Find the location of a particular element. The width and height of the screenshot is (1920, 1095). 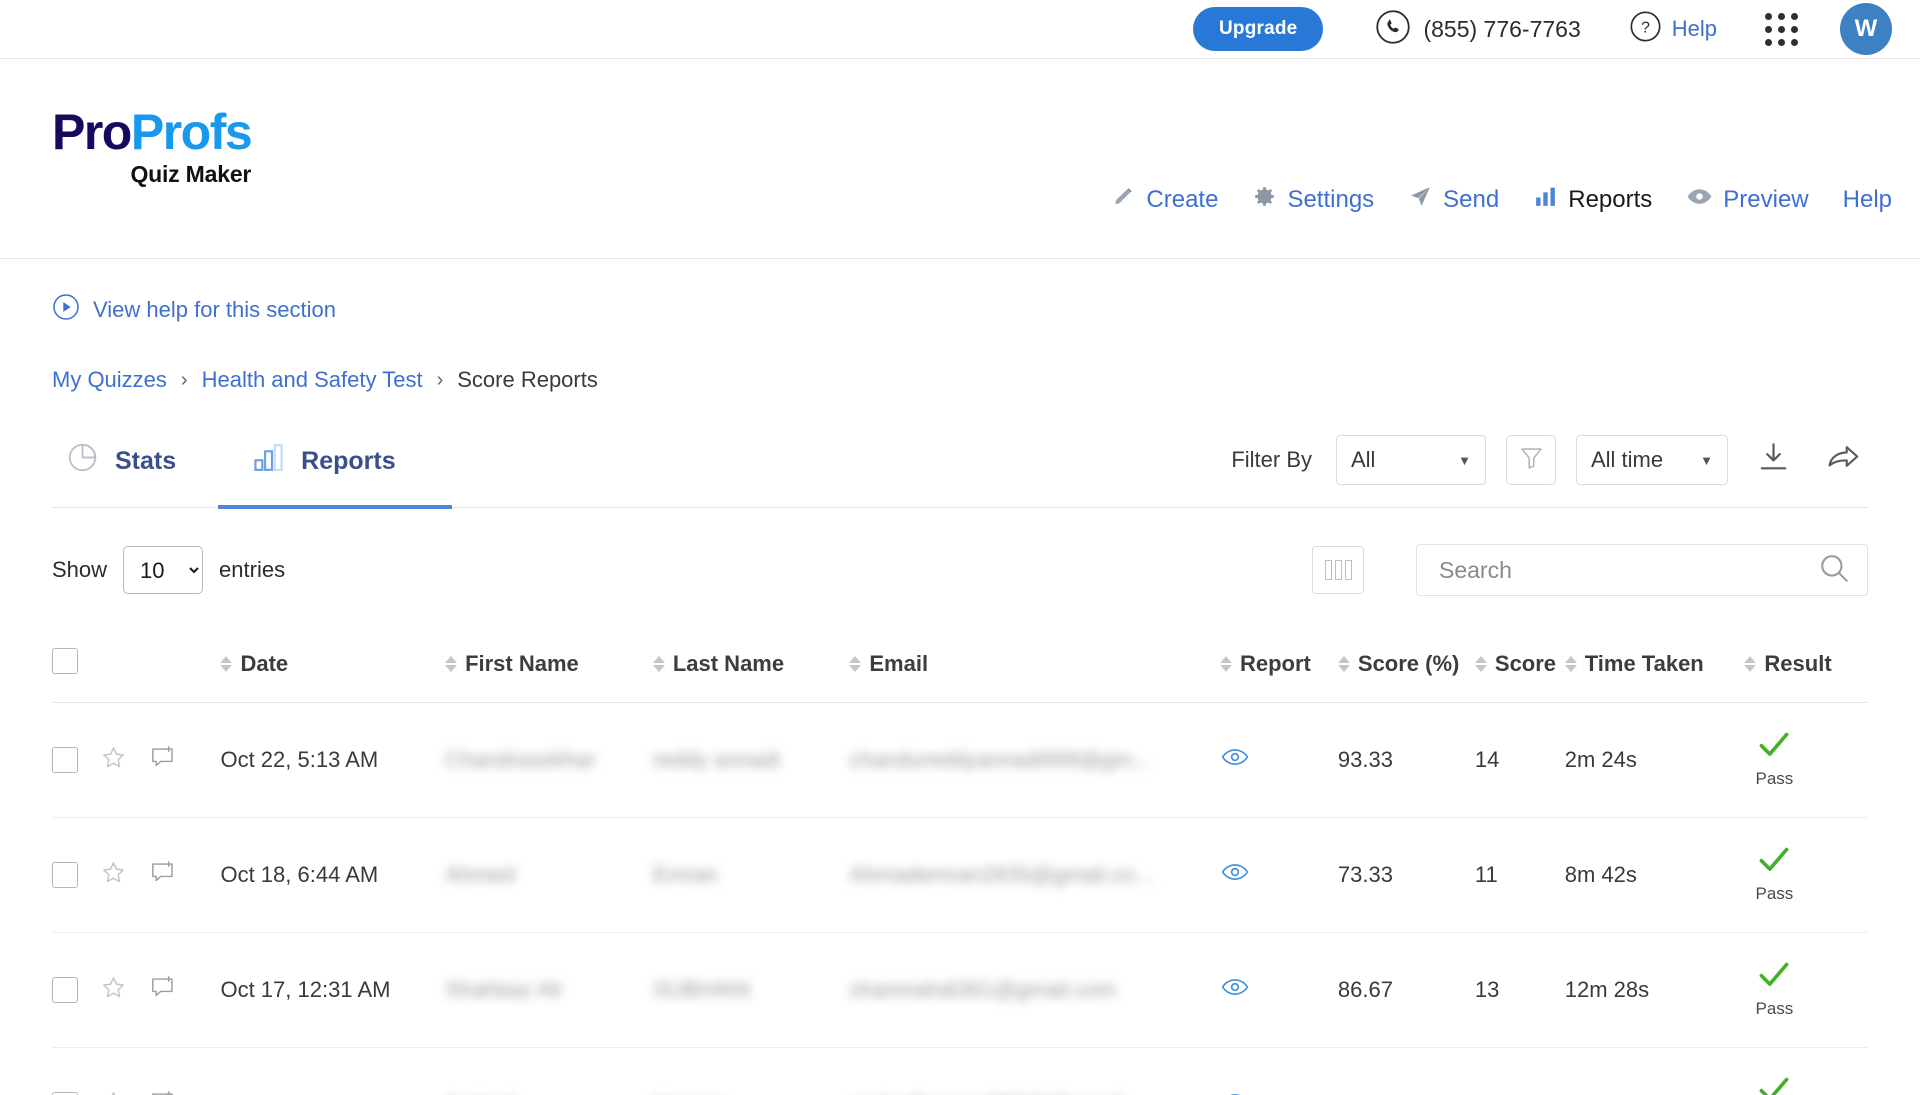

check-icon is located at coordinates (1774, 748).